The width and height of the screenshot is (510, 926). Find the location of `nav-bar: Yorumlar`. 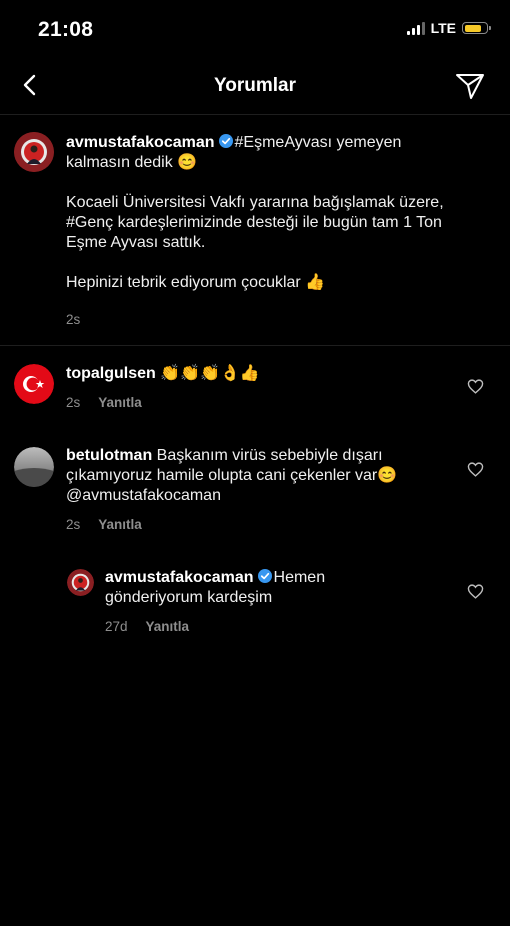

nav-bar: Yorumlar is located at coordinates (255, 87).